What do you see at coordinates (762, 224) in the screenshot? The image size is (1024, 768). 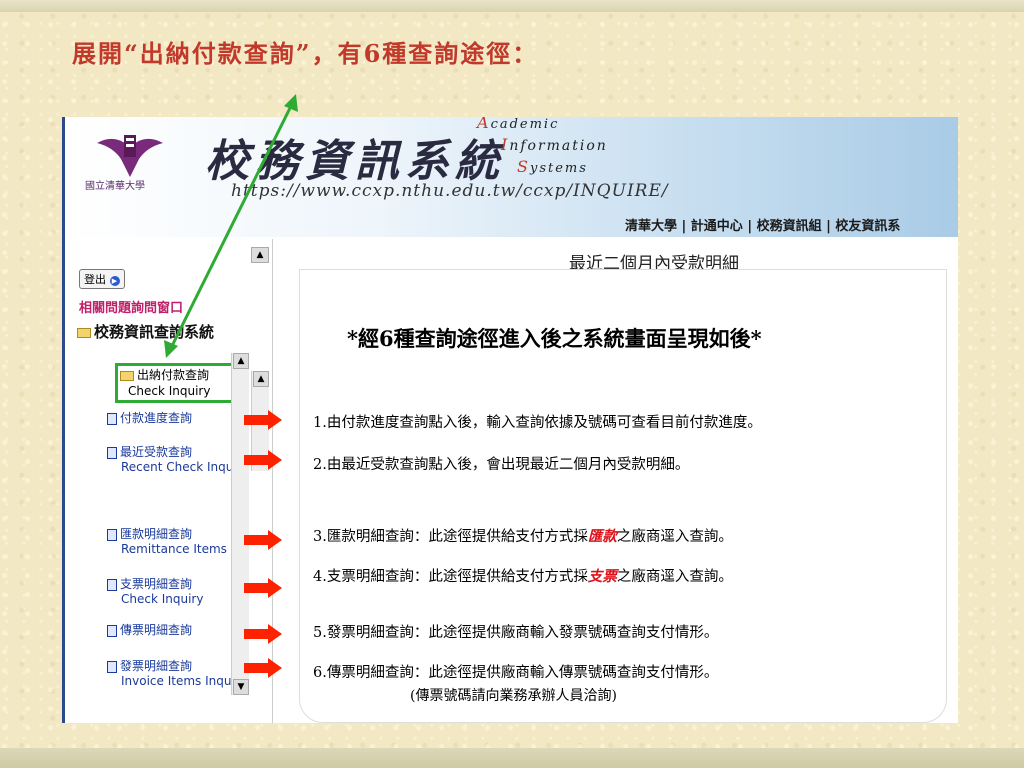 I see `top-links: 清華大學 | 計通中心 | 校務資訊組 | 校友資訊系` at bounding box center [762, 224].